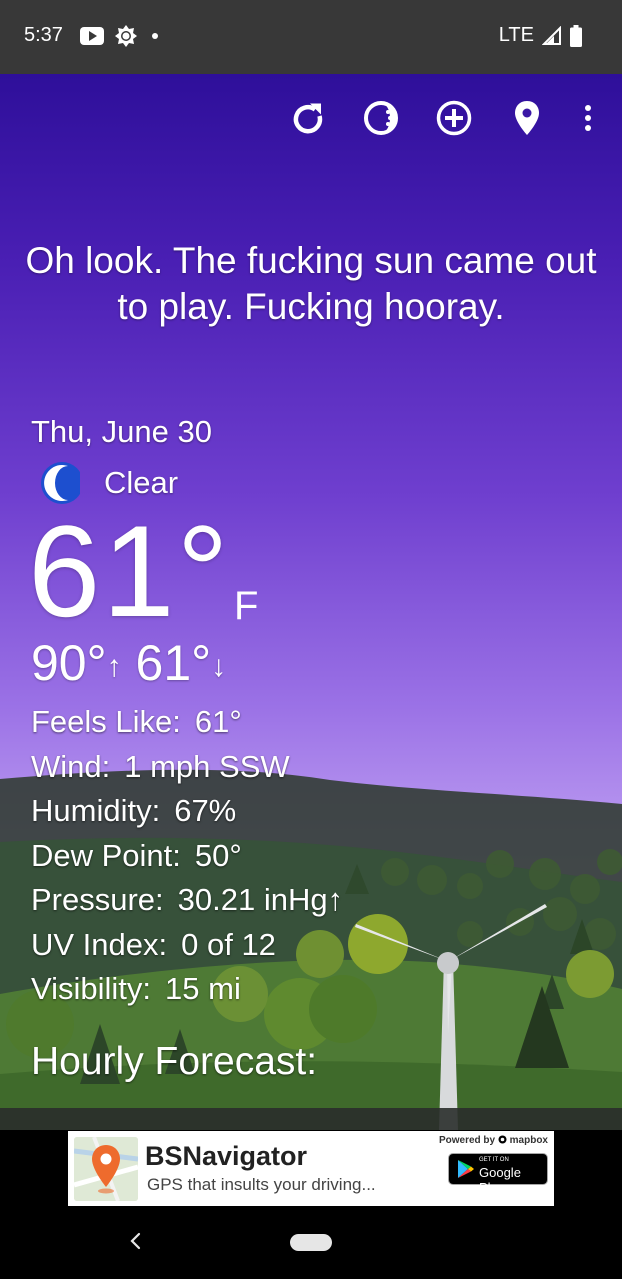 The height and width of the screenshot is (1279, 622). I want to click on status-notification-icons, so click(121, 36).